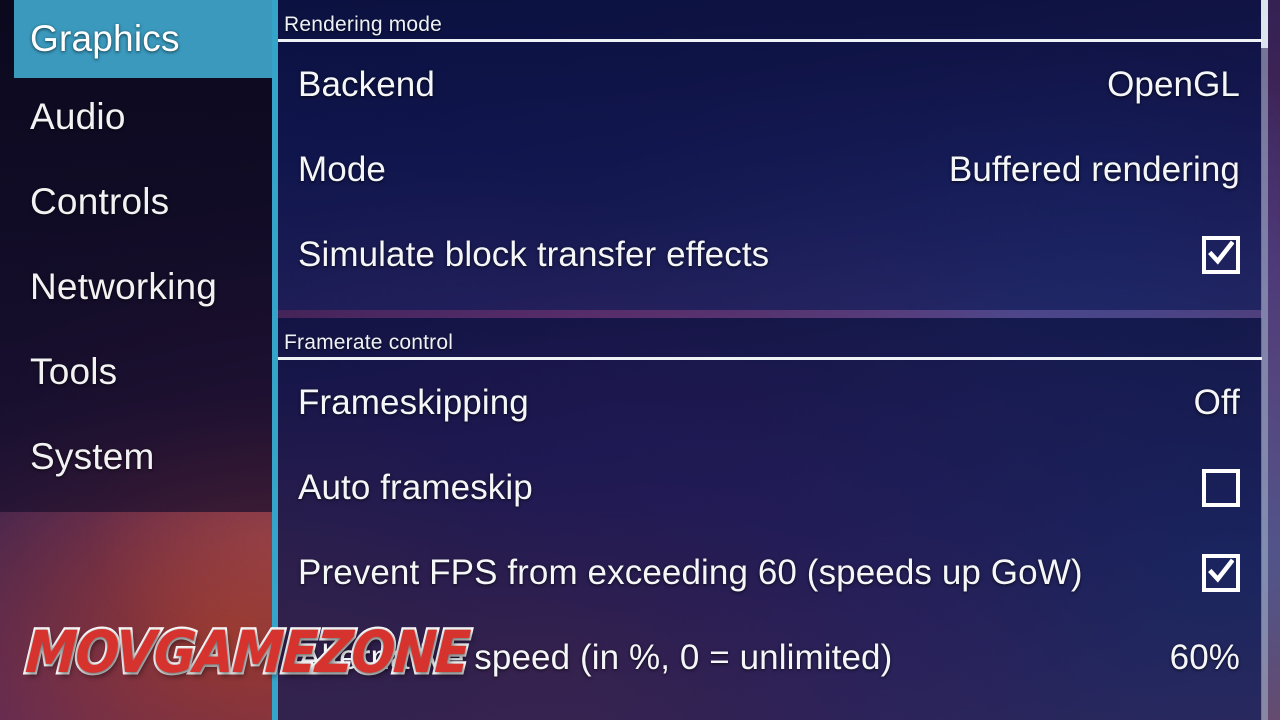 The height and width of the screenshot is (720, 1280). I want to click on setting-label: Backend, so click(366, 84).